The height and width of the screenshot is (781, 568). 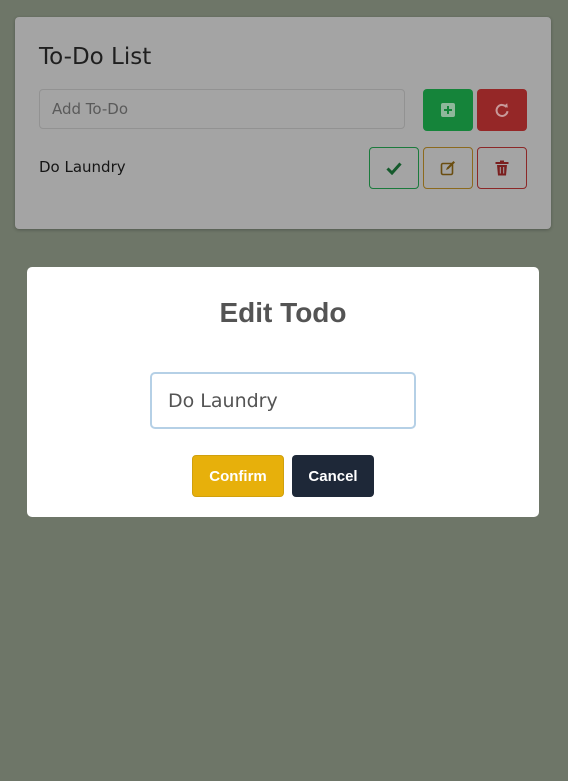 I want to click on complete-todo-button, so click(x=394, y=168).